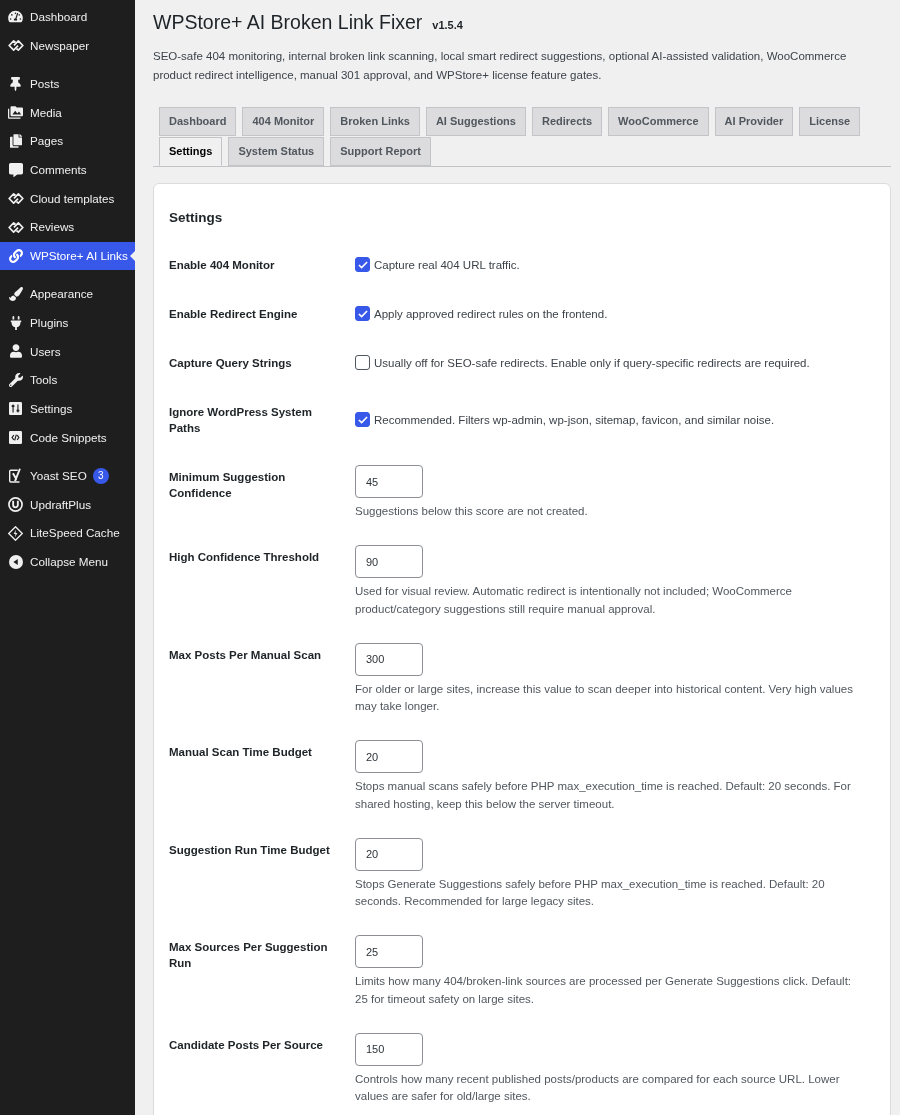  What do you see at coordinates (658, 121) in the screenshot?
I see `tab: WooCommerce` at bounding box center [658, 121].